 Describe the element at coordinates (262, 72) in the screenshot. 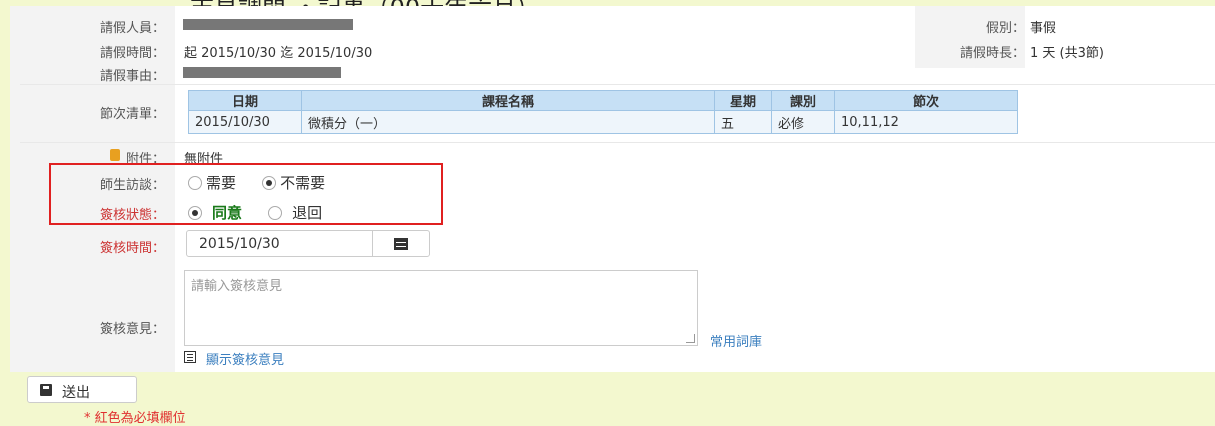

I see `reason-redacted` at that location.